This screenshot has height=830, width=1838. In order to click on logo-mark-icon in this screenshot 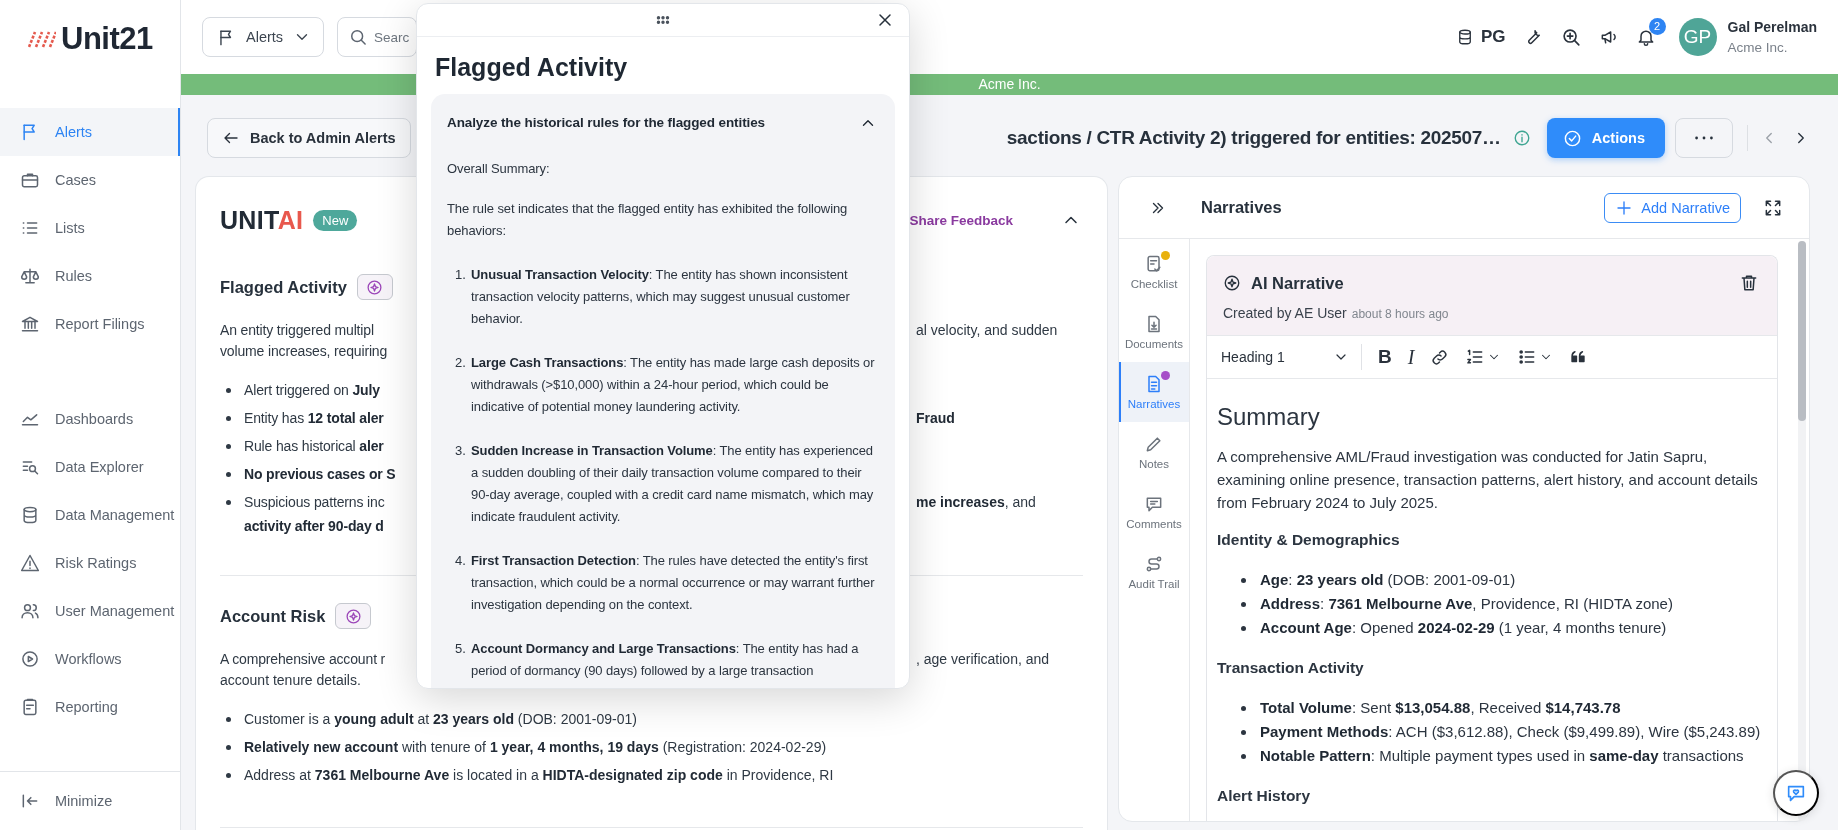, I will do `click(42, 39)`.